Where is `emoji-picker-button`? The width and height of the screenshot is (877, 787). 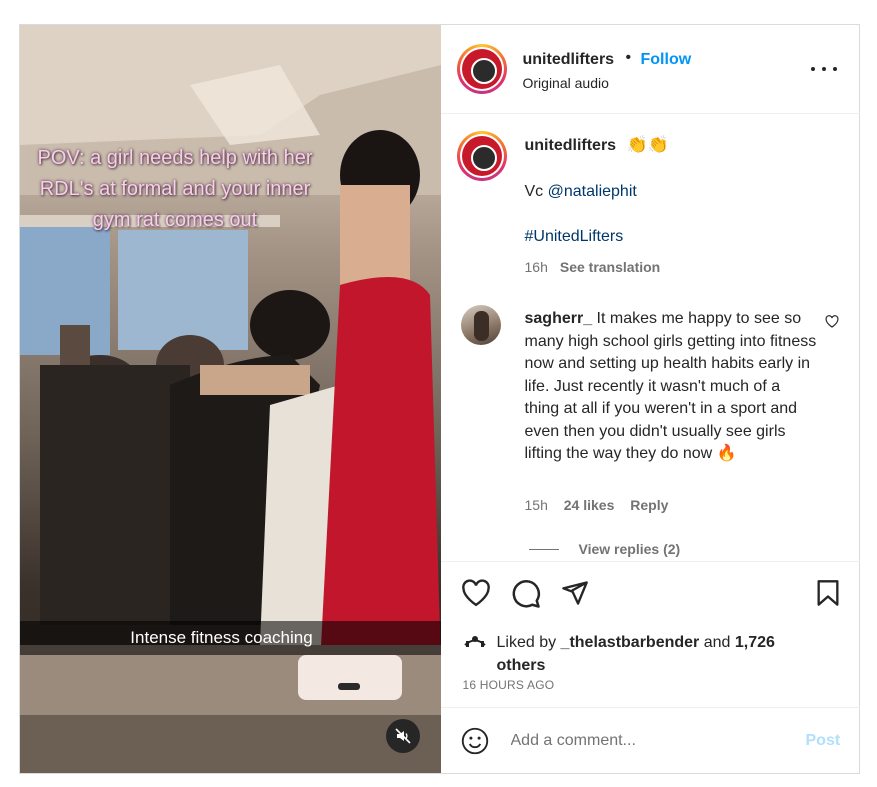
emoji-picker-button is located at coordinates (475, 743).